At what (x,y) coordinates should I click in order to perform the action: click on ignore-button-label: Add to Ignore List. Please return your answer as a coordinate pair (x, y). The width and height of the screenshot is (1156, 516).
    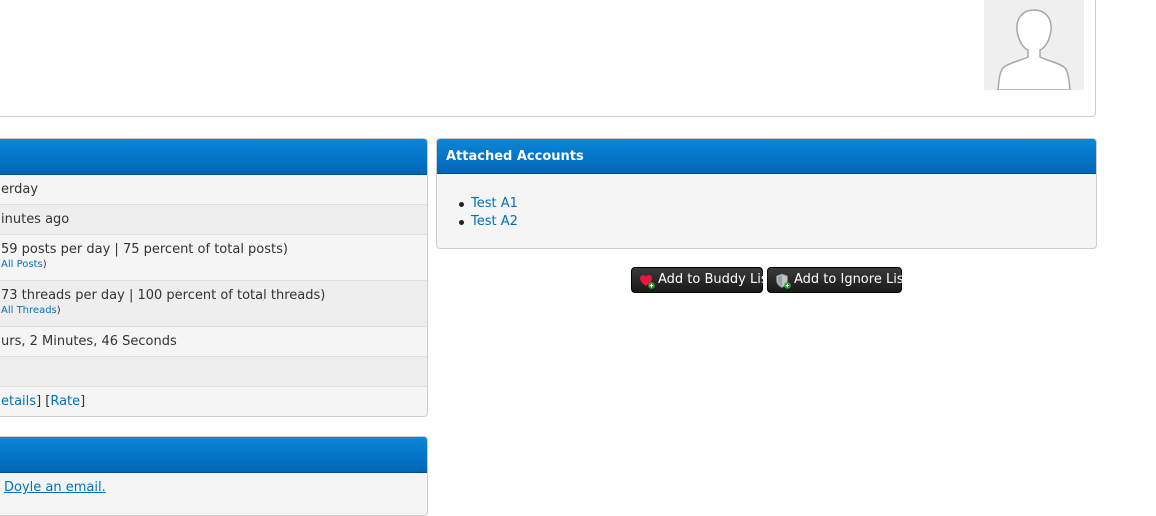
    Looking at the image, I should click on (851, 279).